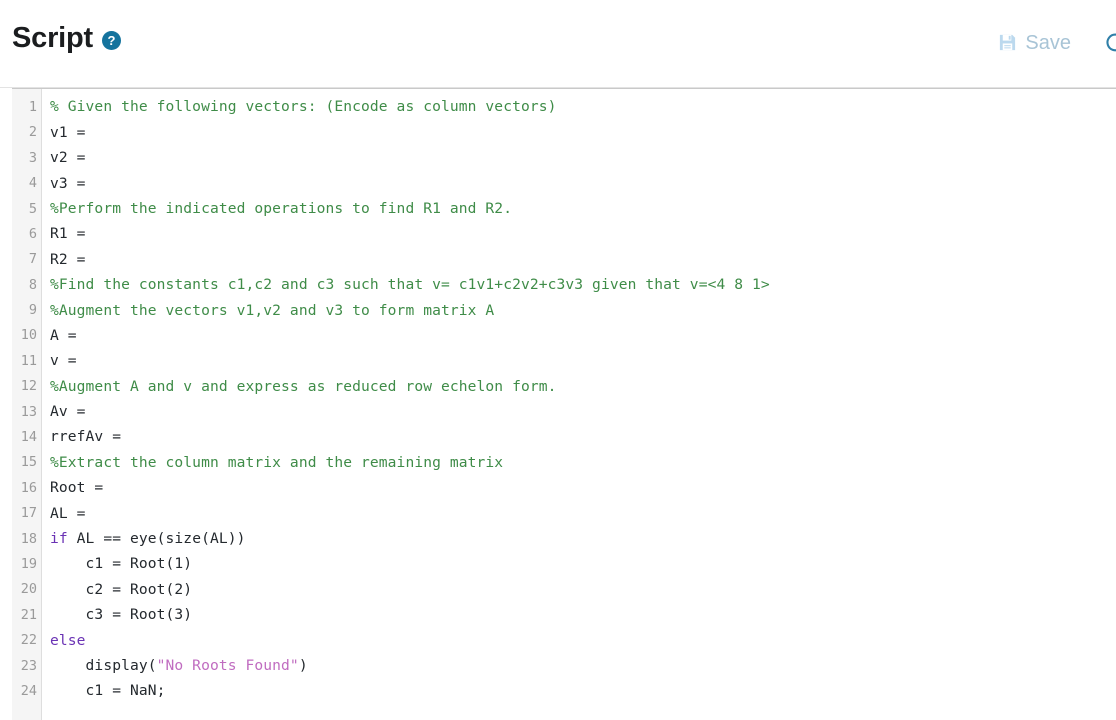  I want to click on refresh-circle-icon, so click(1110, 42).